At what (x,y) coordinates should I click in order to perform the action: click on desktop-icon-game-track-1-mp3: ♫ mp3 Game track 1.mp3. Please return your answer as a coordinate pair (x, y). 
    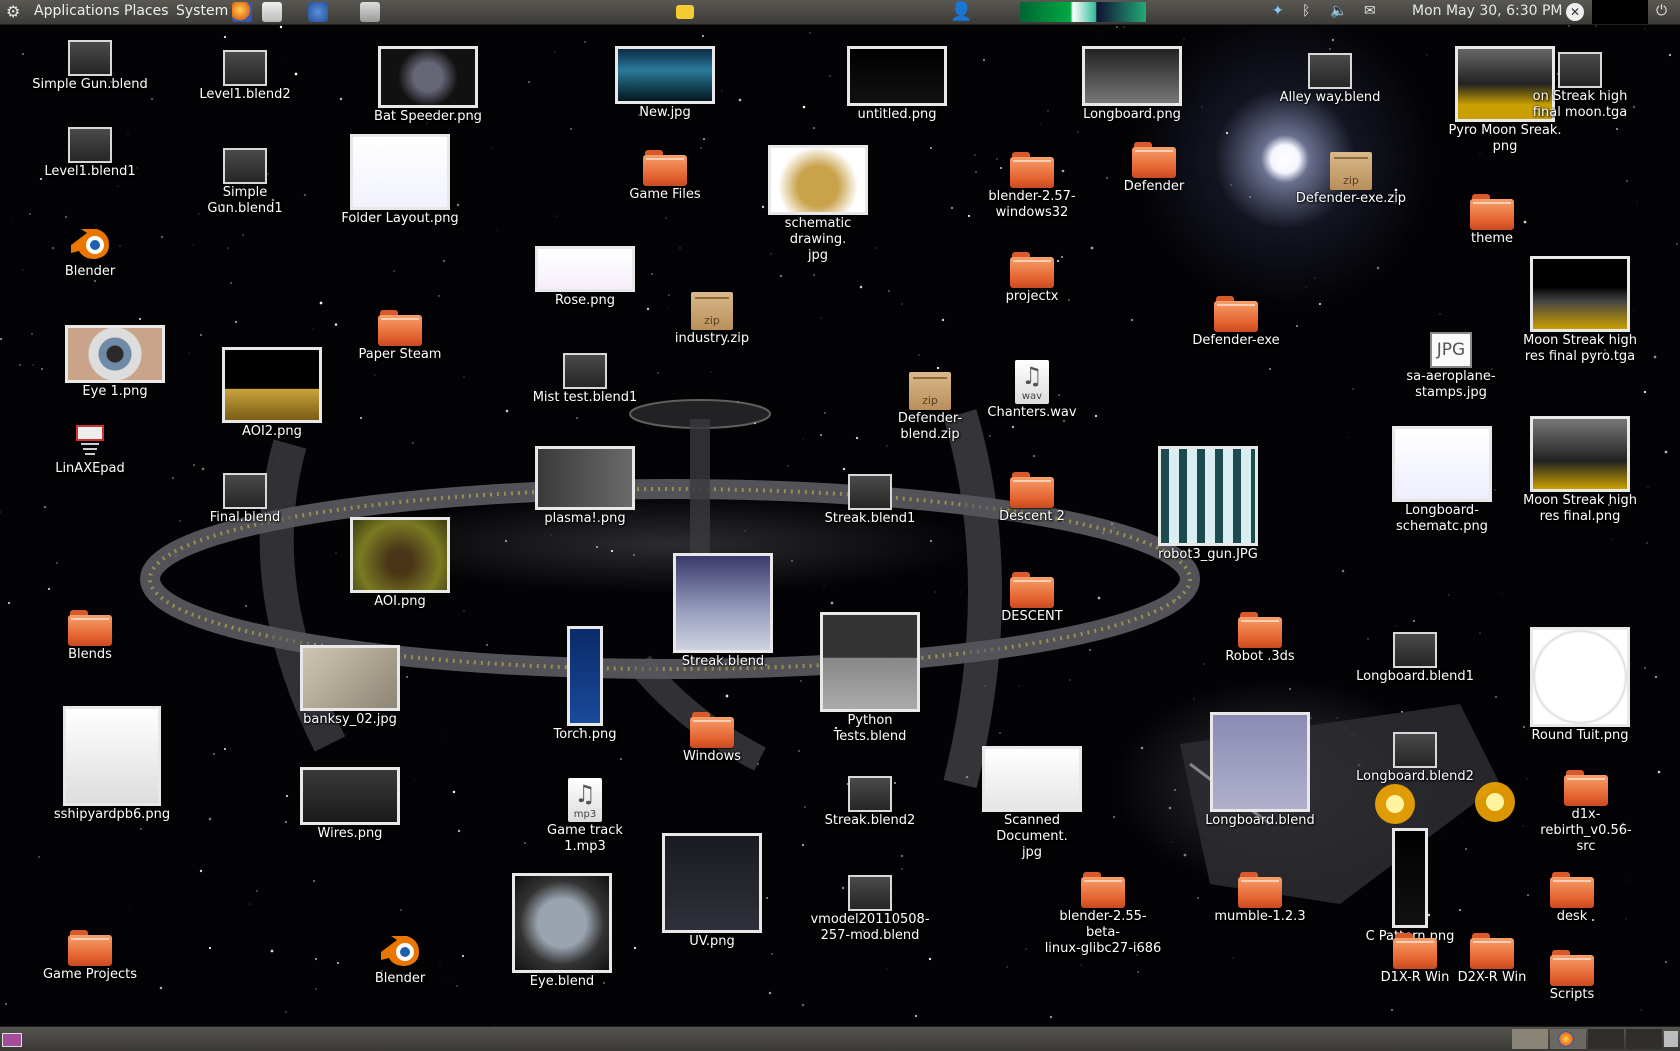
    Looking at the image, I should click on (585, 816).